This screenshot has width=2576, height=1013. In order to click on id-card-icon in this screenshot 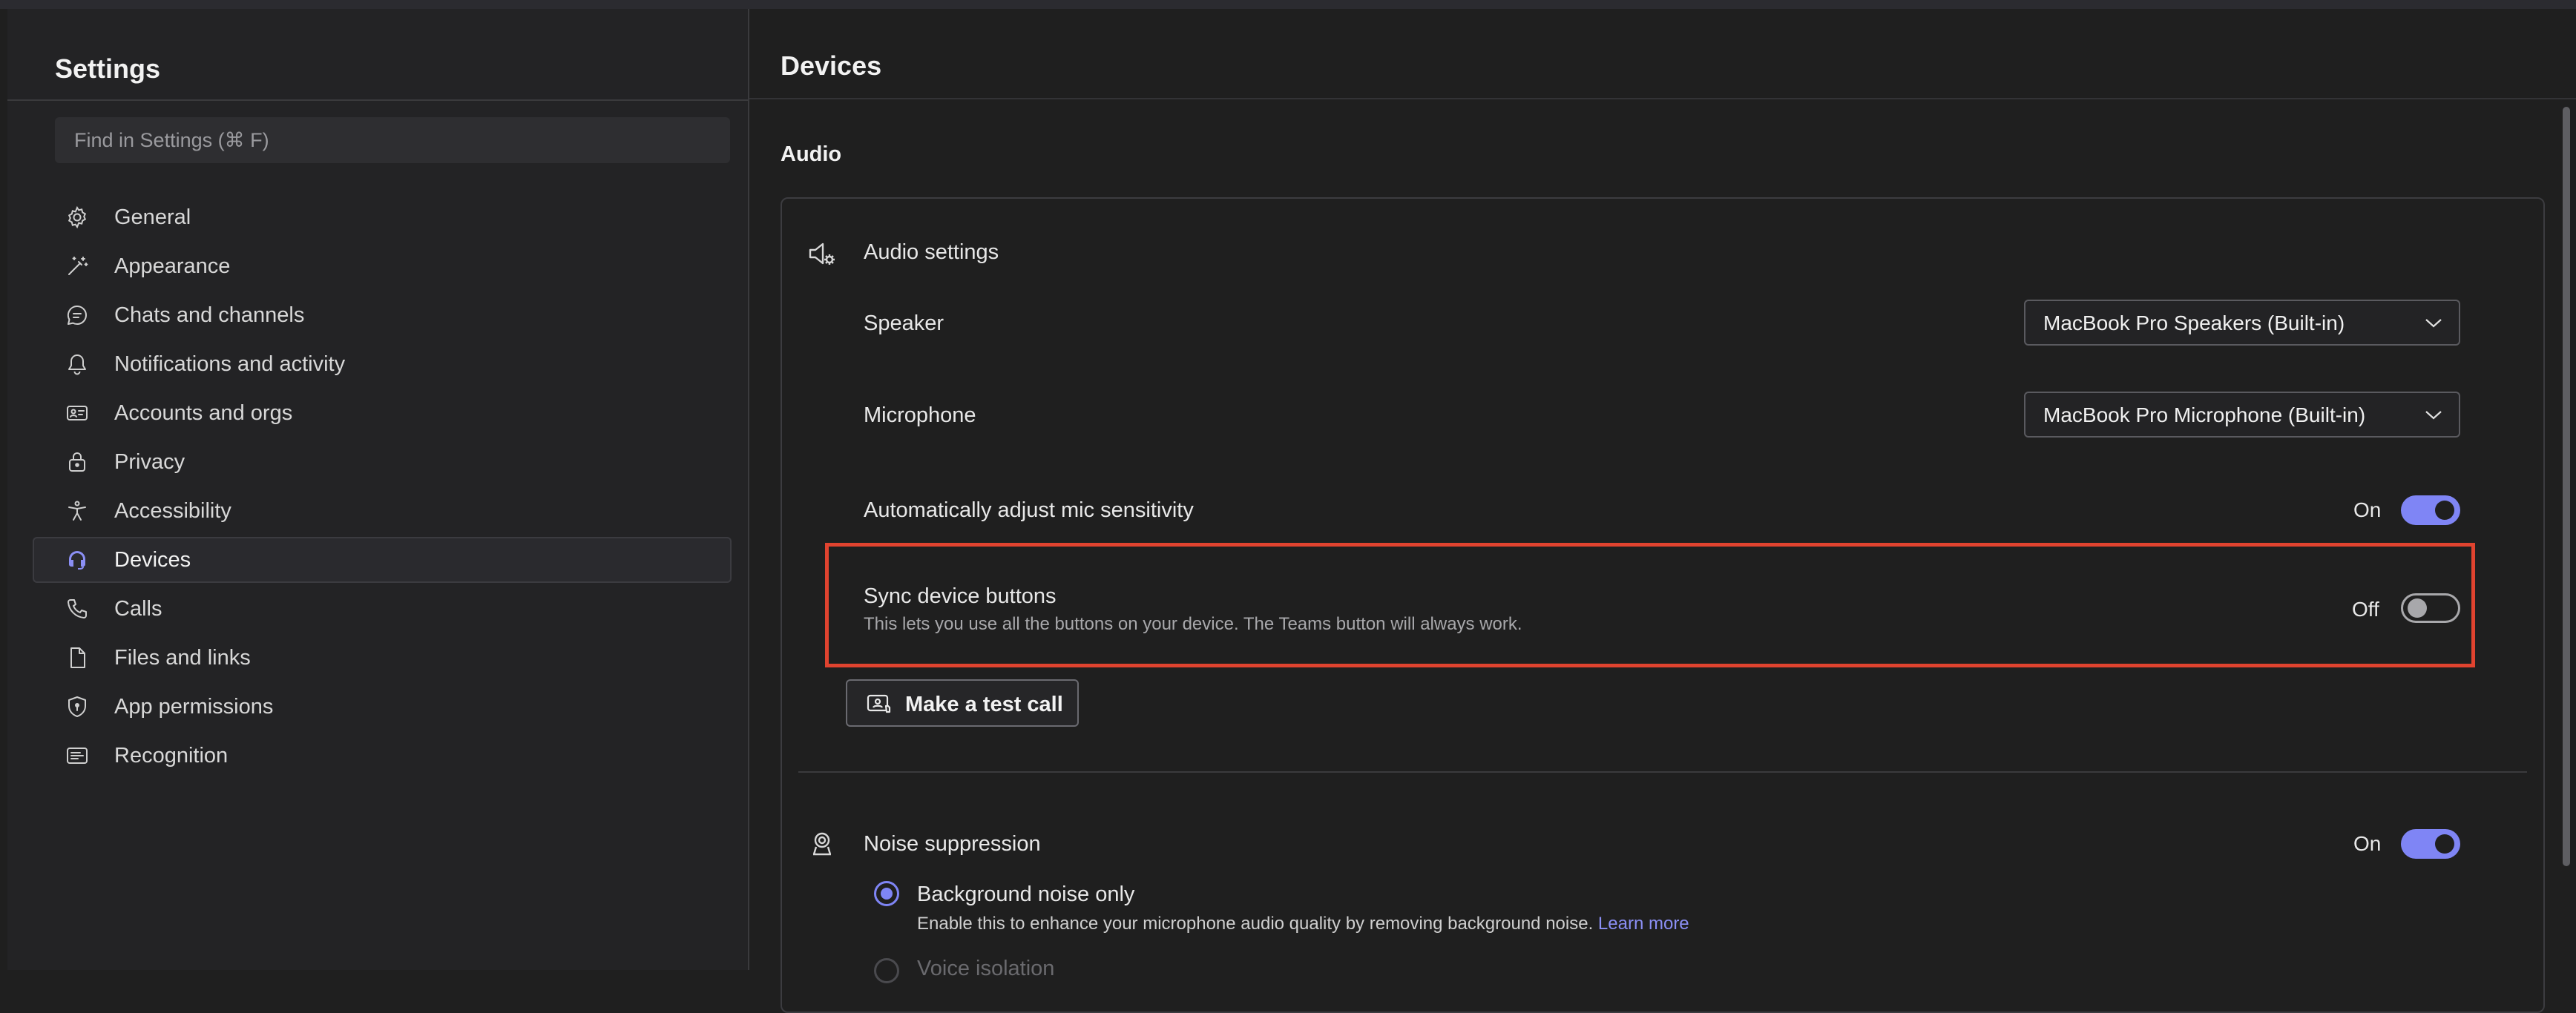, I will do `click(77, 413)`.